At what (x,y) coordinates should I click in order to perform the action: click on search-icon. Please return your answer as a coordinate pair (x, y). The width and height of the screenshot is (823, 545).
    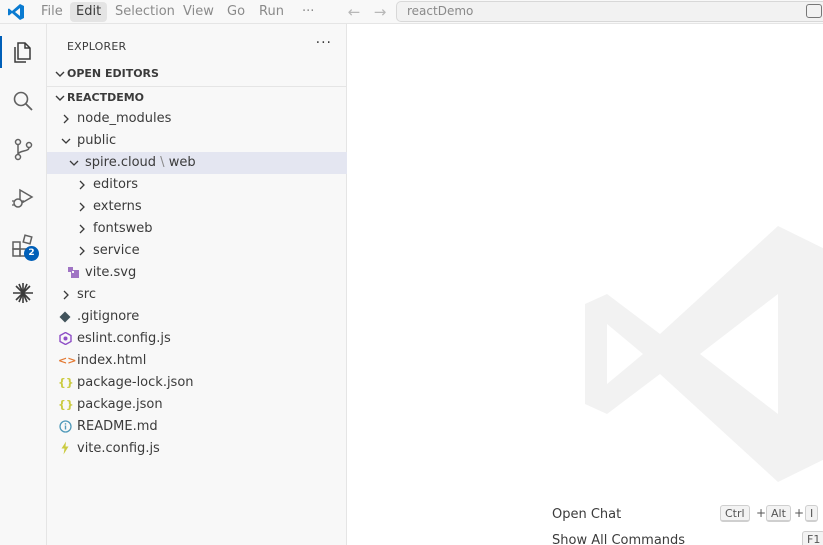
    Looking at the image, I should click on (23, 101).